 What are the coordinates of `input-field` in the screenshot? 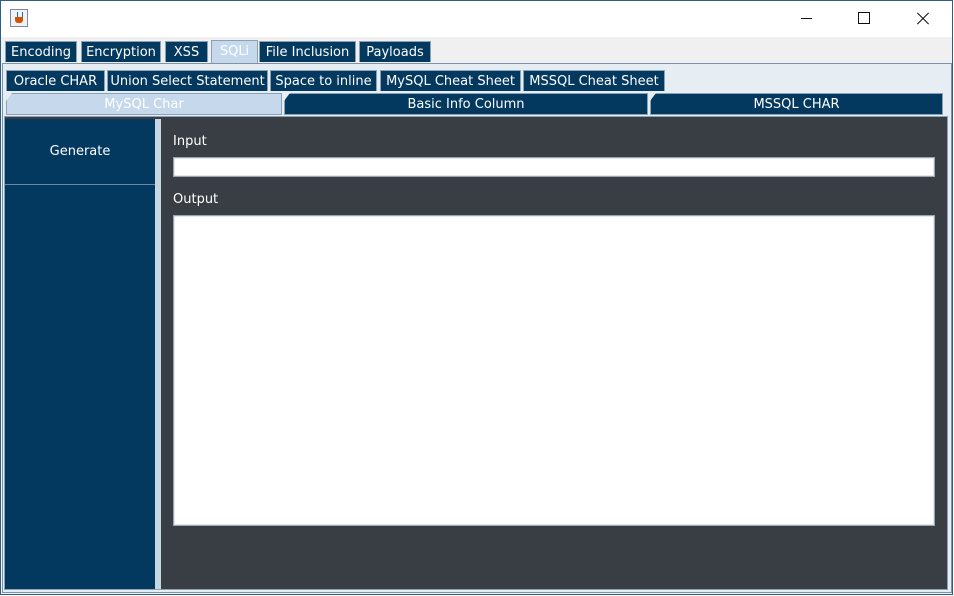 It's located at (554, 167).